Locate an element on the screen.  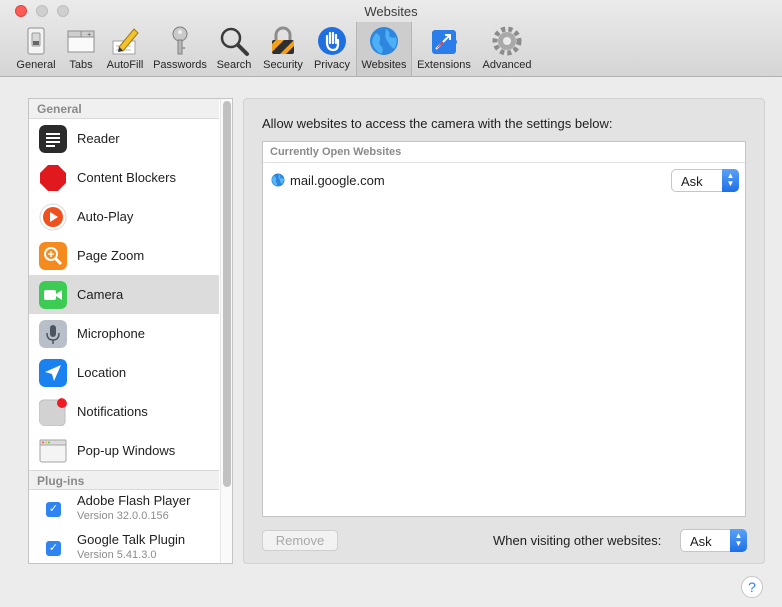
sidebar-scrollbar is located at coordinates (226, 331).